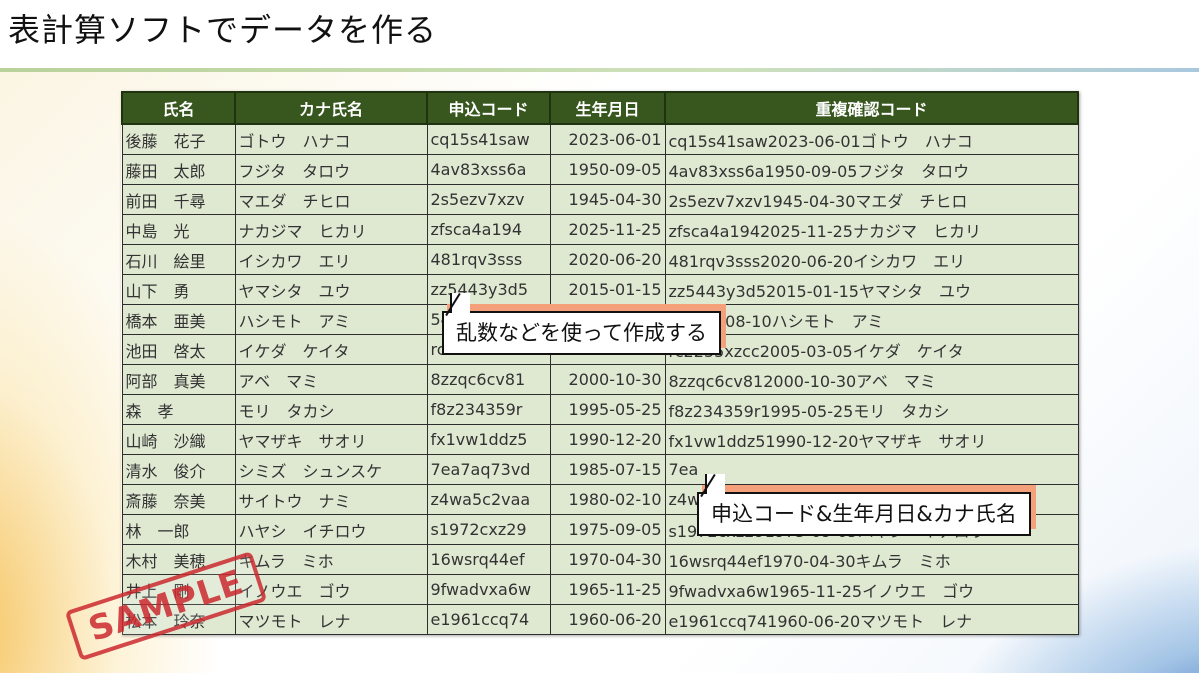  I want to click on cell-duplicate-check-code: f8z234359r1995-05-25モリ タカシ, so click(871, 409).